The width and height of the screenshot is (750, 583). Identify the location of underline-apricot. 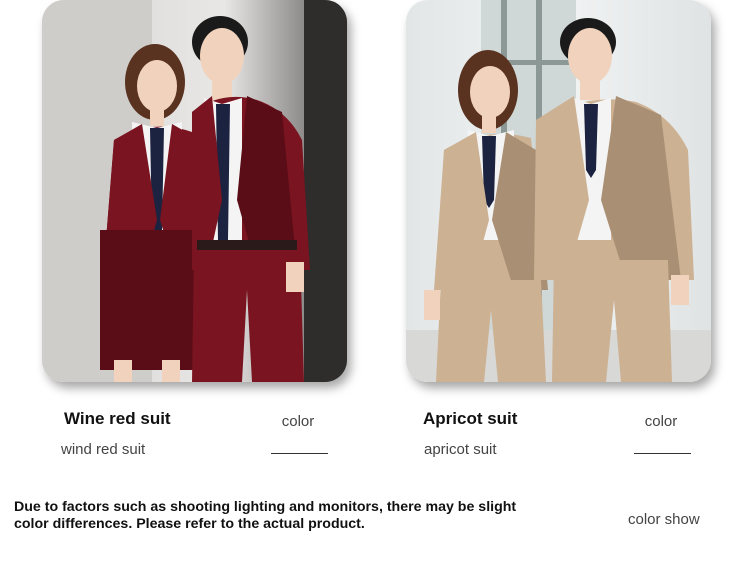
(662, 453).